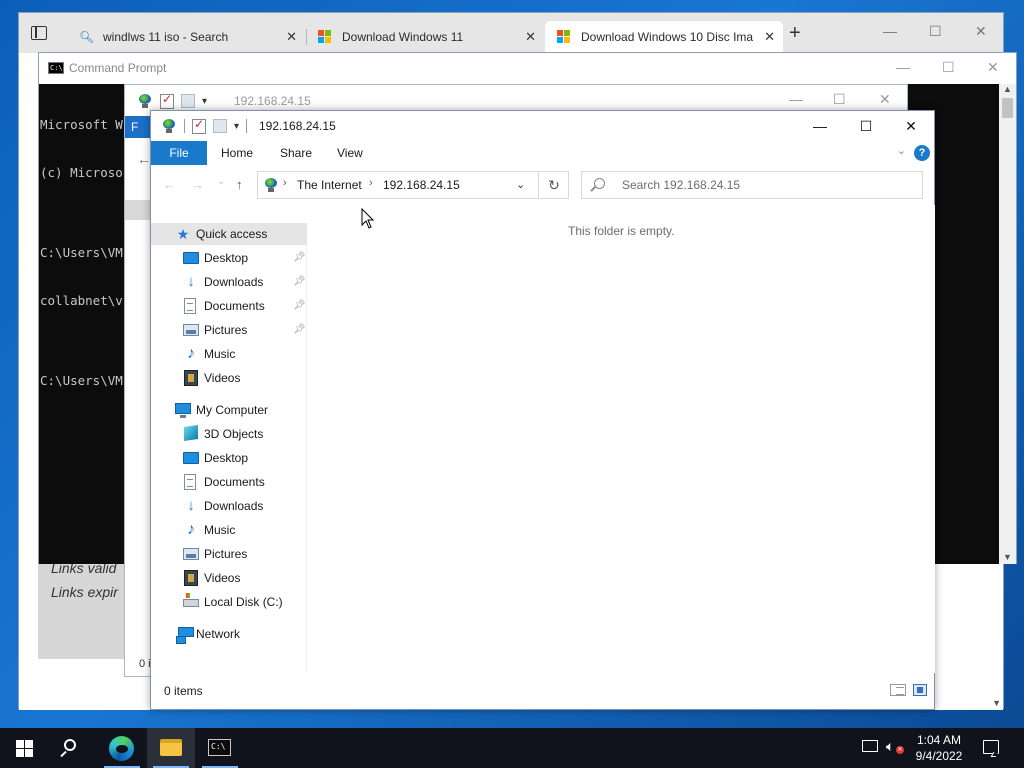 The image size is (1024, 768). Describe the element at coordinates (220, 748) in the screenshot. I see `taskbar-command-prompt: C:\` at that location.